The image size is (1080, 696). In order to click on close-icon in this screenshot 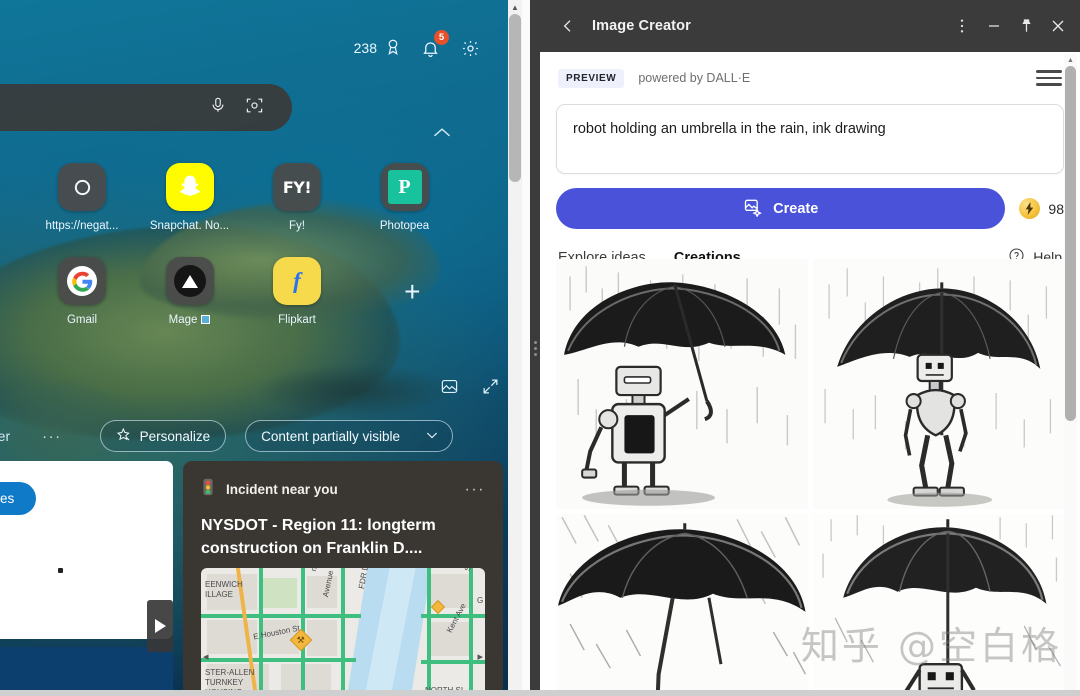, I will do `click(1058, 26)`.